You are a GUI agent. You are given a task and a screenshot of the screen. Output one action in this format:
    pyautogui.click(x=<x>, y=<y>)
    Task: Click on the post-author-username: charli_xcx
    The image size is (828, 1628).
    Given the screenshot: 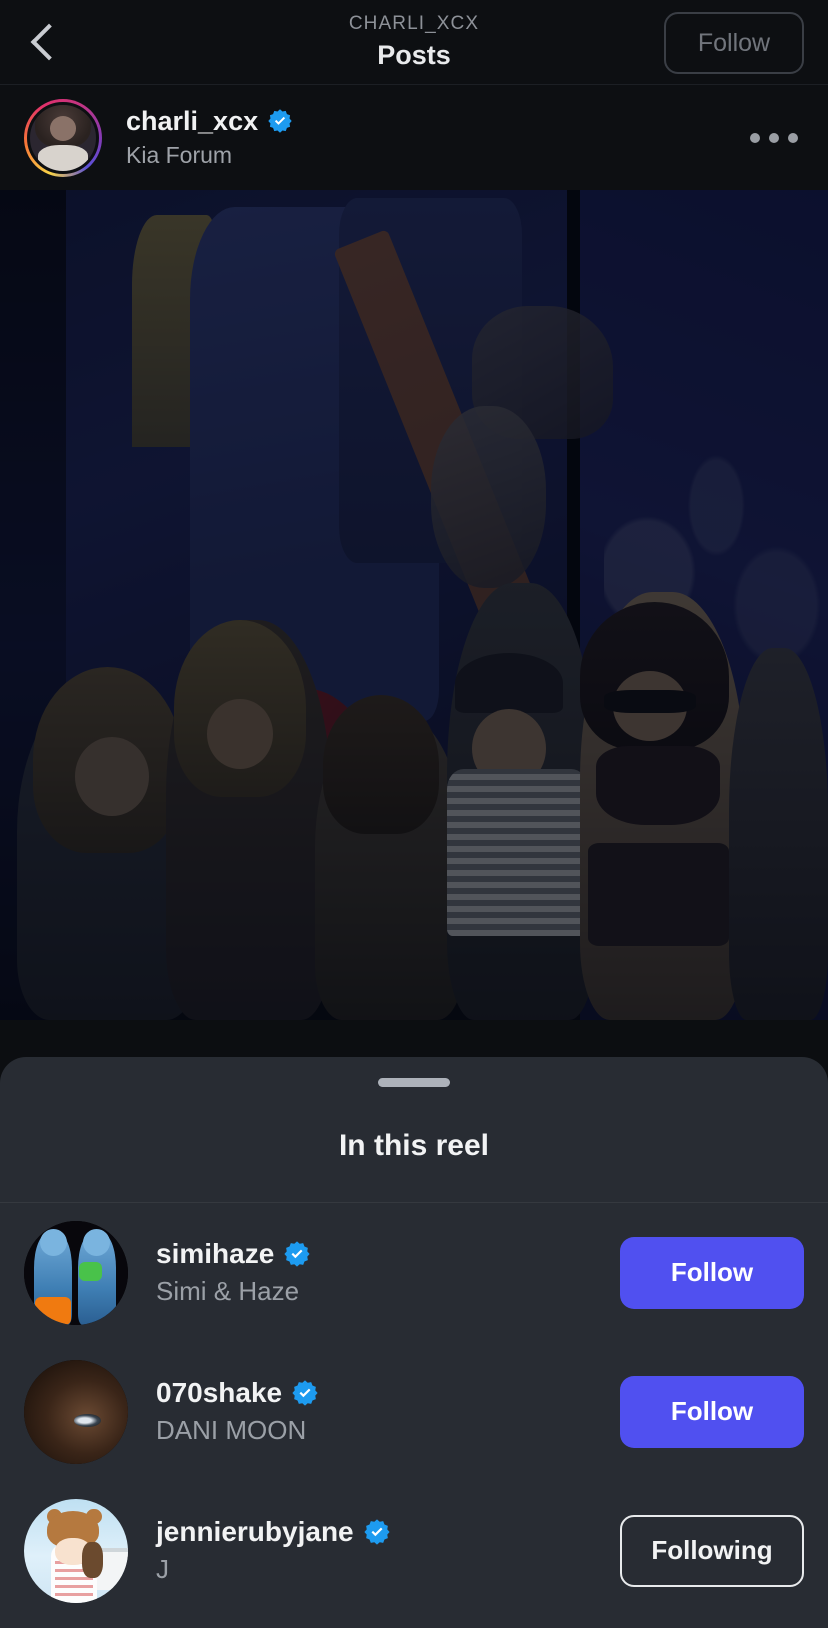 What is the action you would take?
    pyautogui.click(x=192, y=121)
    